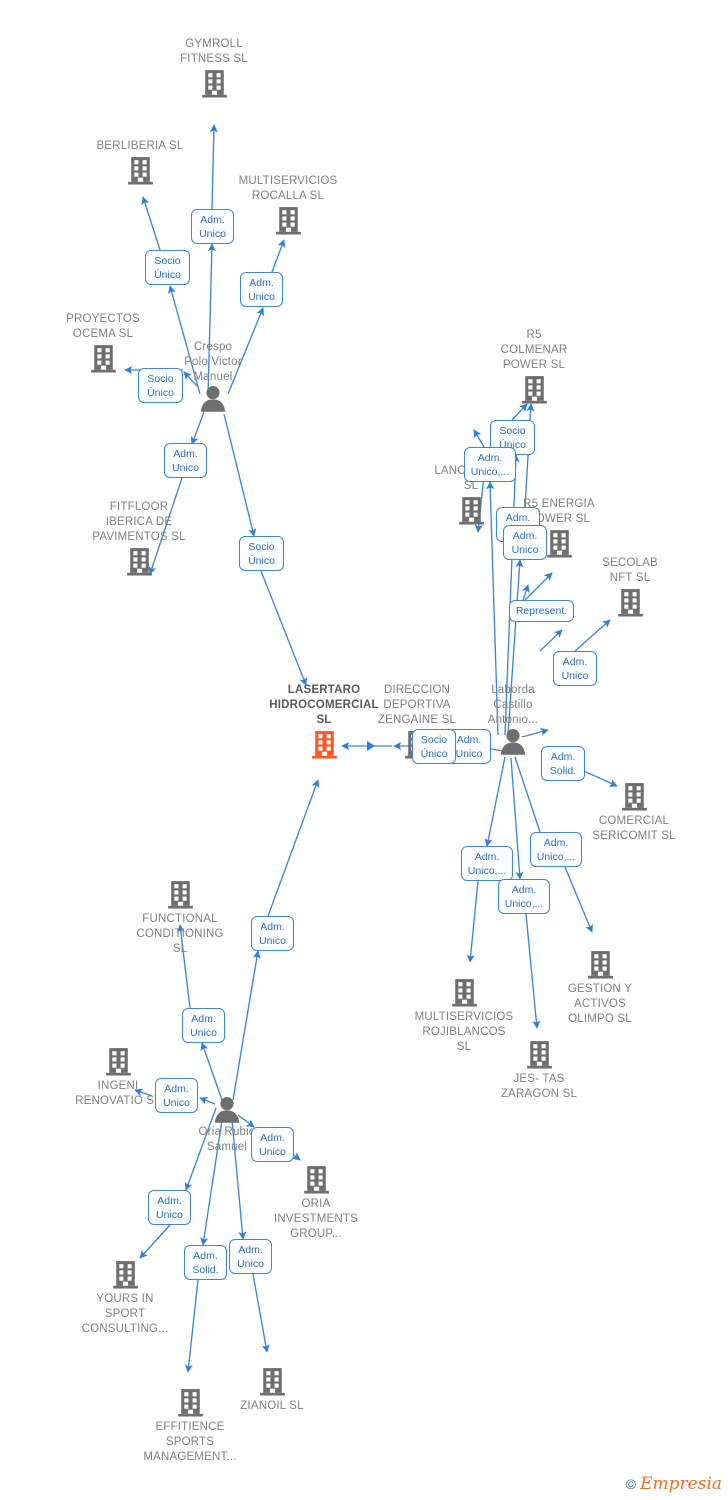  Describe the element at coordinates (272, 1144) in the screenshot. I see `edge-role-chip-oria-to-oriainvest: Adm. Unico` at that location.